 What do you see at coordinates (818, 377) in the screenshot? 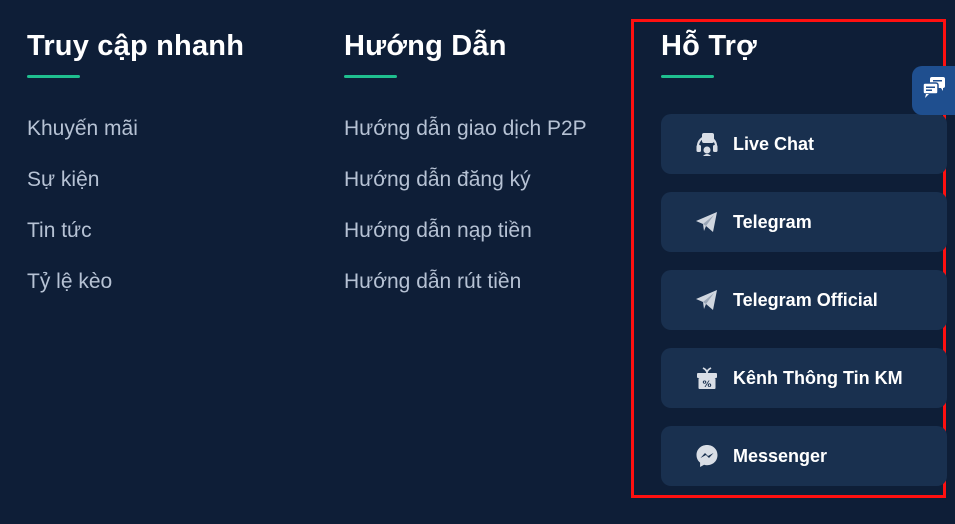
I see `support-item-label: Kênh Thông Tin KM` at bounding box center [818, 377].